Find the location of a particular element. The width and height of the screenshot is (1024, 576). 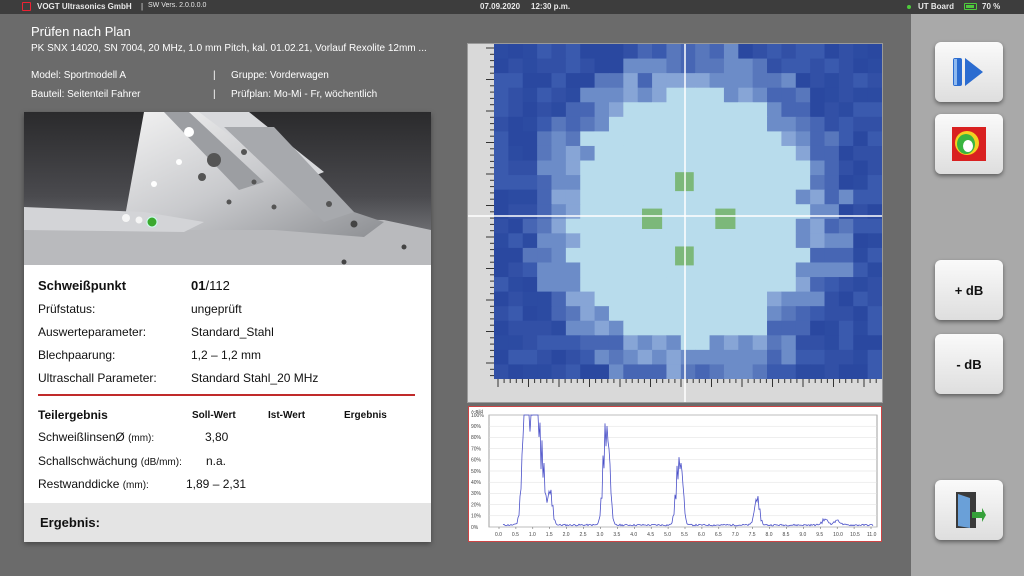

play-button is located at coordinates (969, 72).